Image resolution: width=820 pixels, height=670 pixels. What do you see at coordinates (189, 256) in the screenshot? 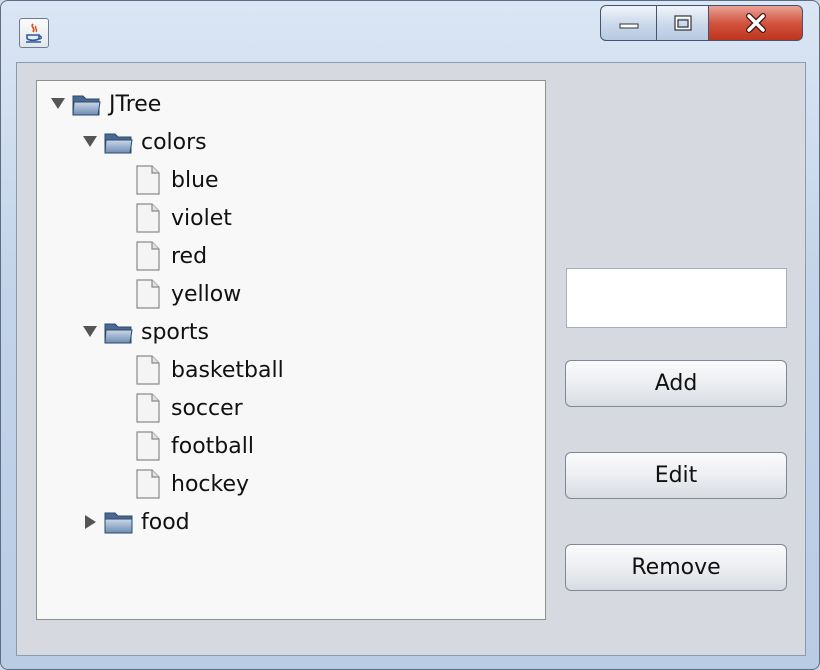
I see `tree-node-label: red` at bounding box center [189, 256].